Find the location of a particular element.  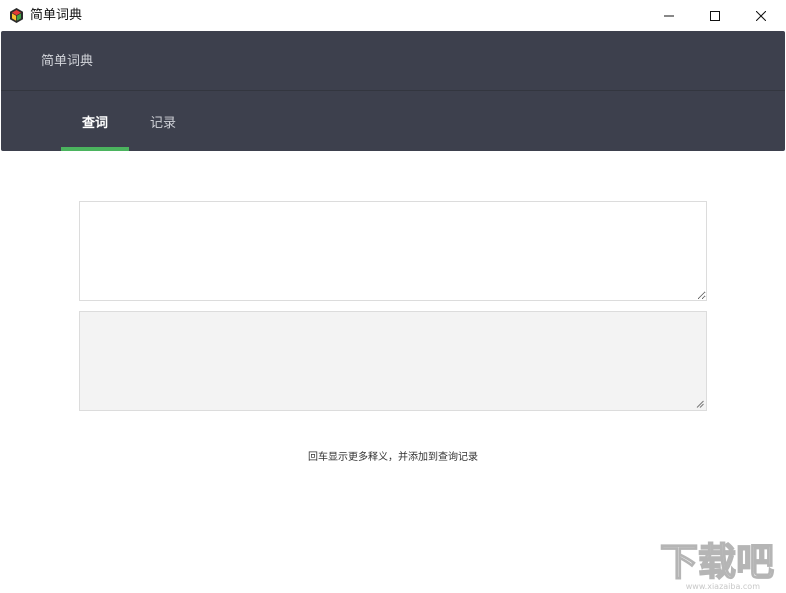

tab-search: 查词 is located at coordinates (95, 121).